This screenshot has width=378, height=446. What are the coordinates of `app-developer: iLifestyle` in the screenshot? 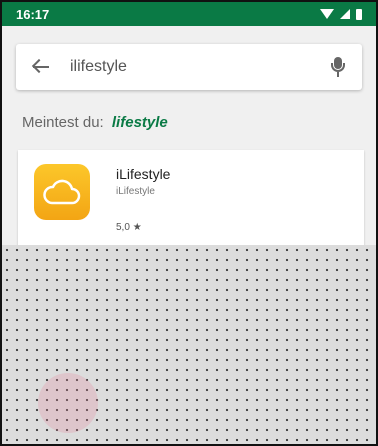 It's located at (135, 191).